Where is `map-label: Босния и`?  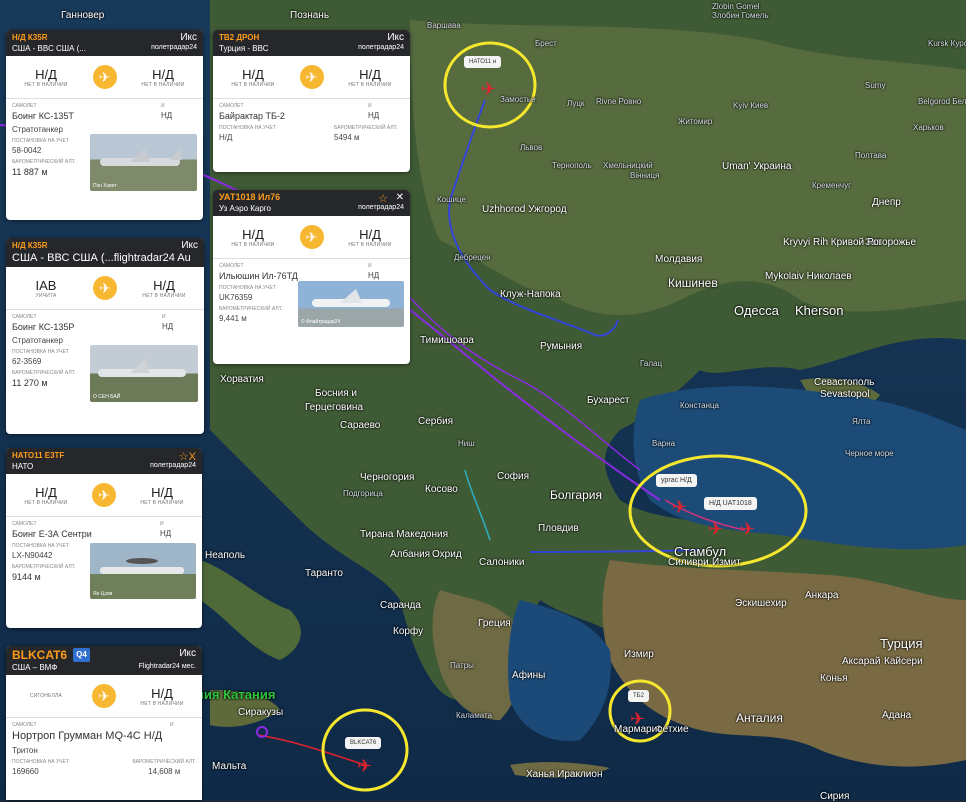 map-label: Босния и is located at coordinates (336, 394).